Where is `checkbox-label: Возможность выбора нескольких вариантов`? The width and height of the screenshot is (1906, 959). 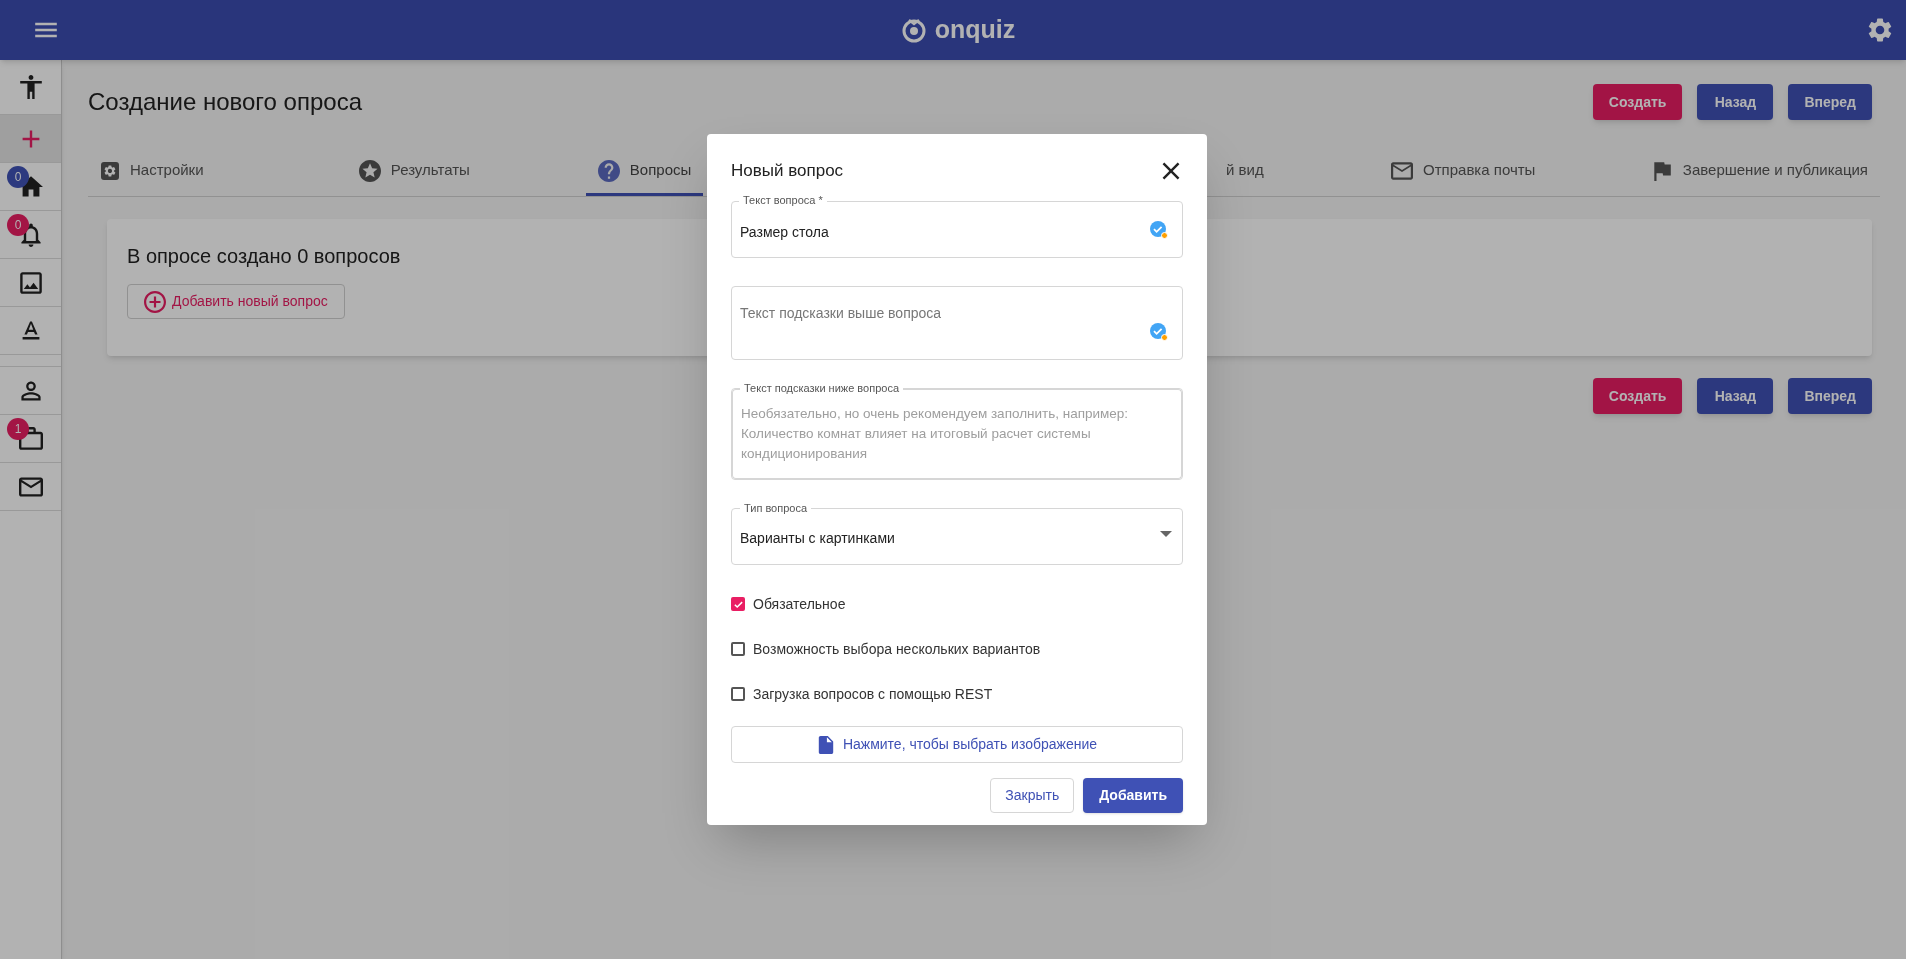
checkbox-label: Возможность выбора нескольких вариантов is located at coordinates (897, 649).